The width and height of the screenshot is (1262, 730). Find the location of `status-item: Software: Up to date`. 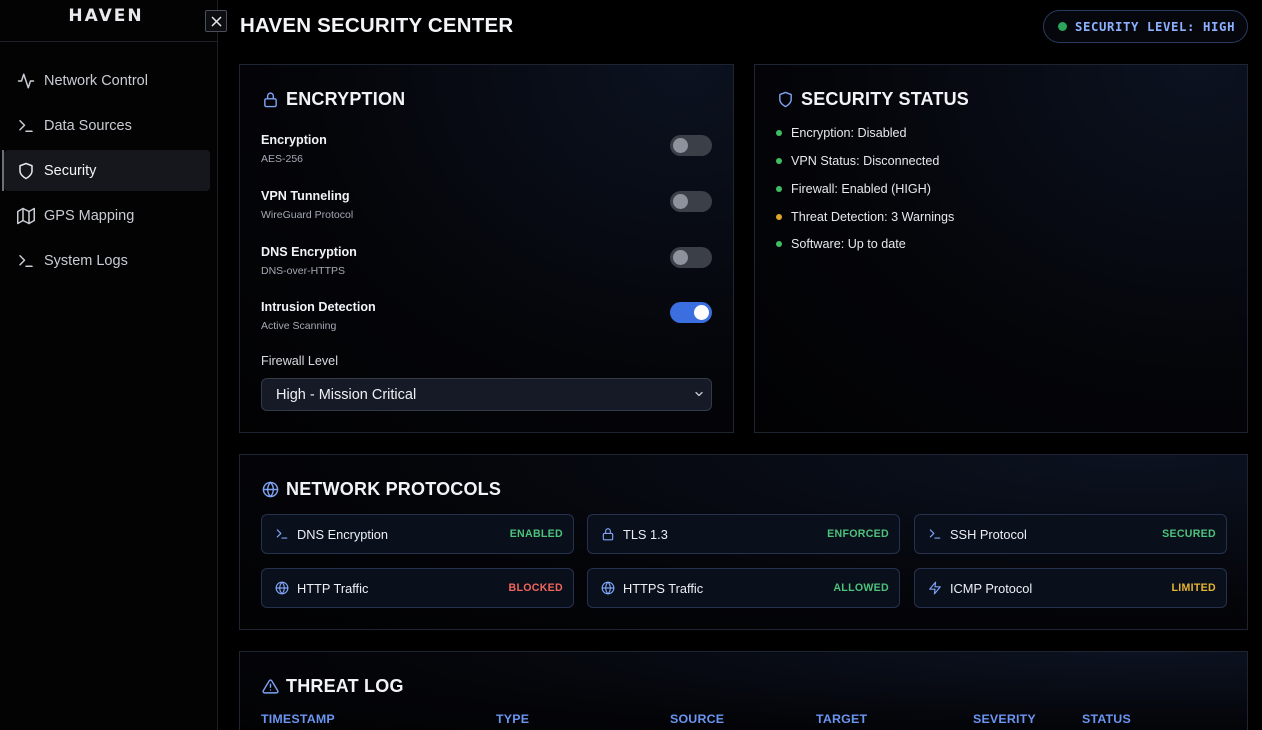

status-item: Software: Up to date is located at coordinates (841, 244).